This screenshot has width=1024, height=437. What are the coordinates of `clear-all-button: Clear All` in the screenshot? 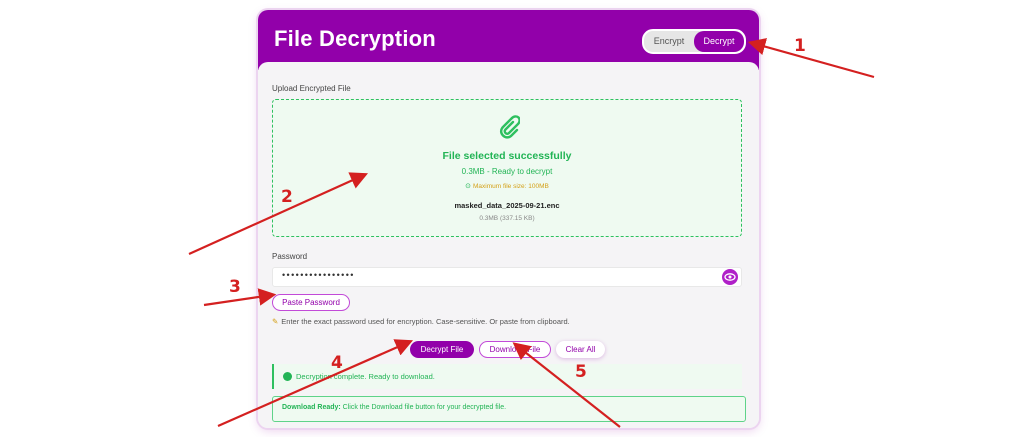 It's located at (580, 349).